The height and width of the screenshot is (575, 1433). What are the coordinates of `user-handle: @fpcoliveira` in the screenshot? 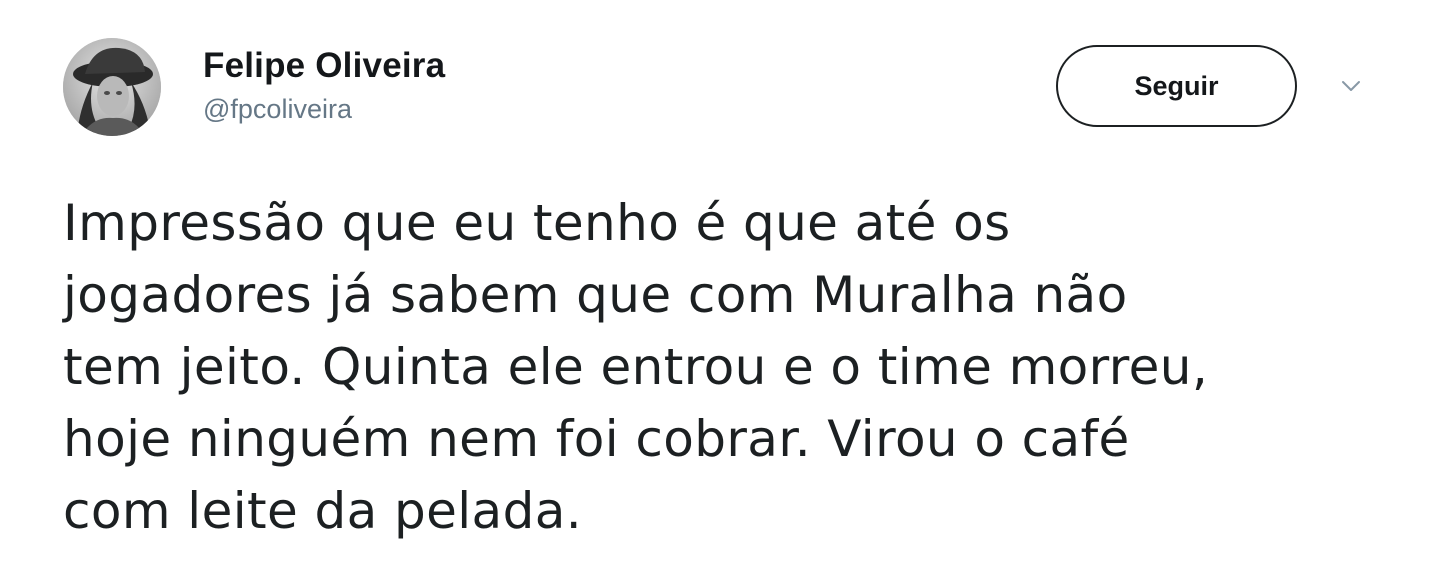 It's located at (324, 109).